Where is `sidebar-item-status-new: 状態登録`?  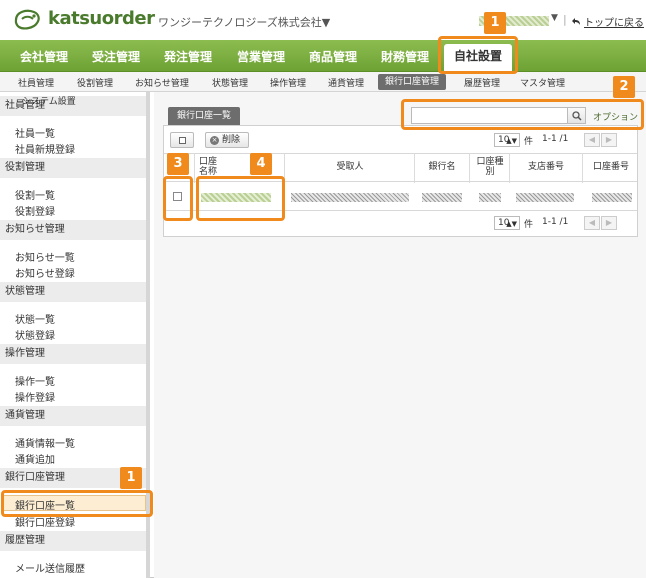
sidebar-item-status-new: 状態登録 is located at coordinates (35, 334).